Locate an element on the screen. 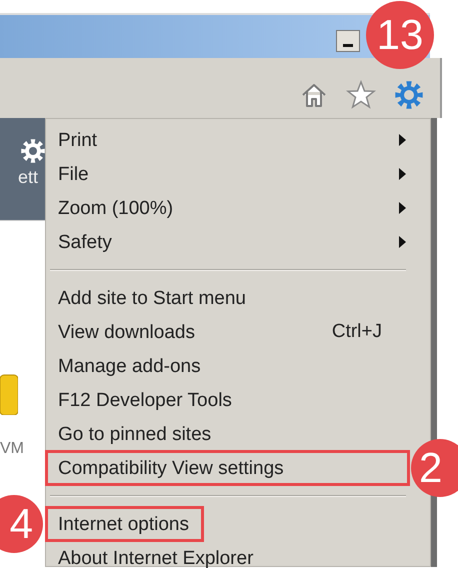 This screenshot has height=568, width=458. step-badge: 13 is located at coordinates (400, 35).